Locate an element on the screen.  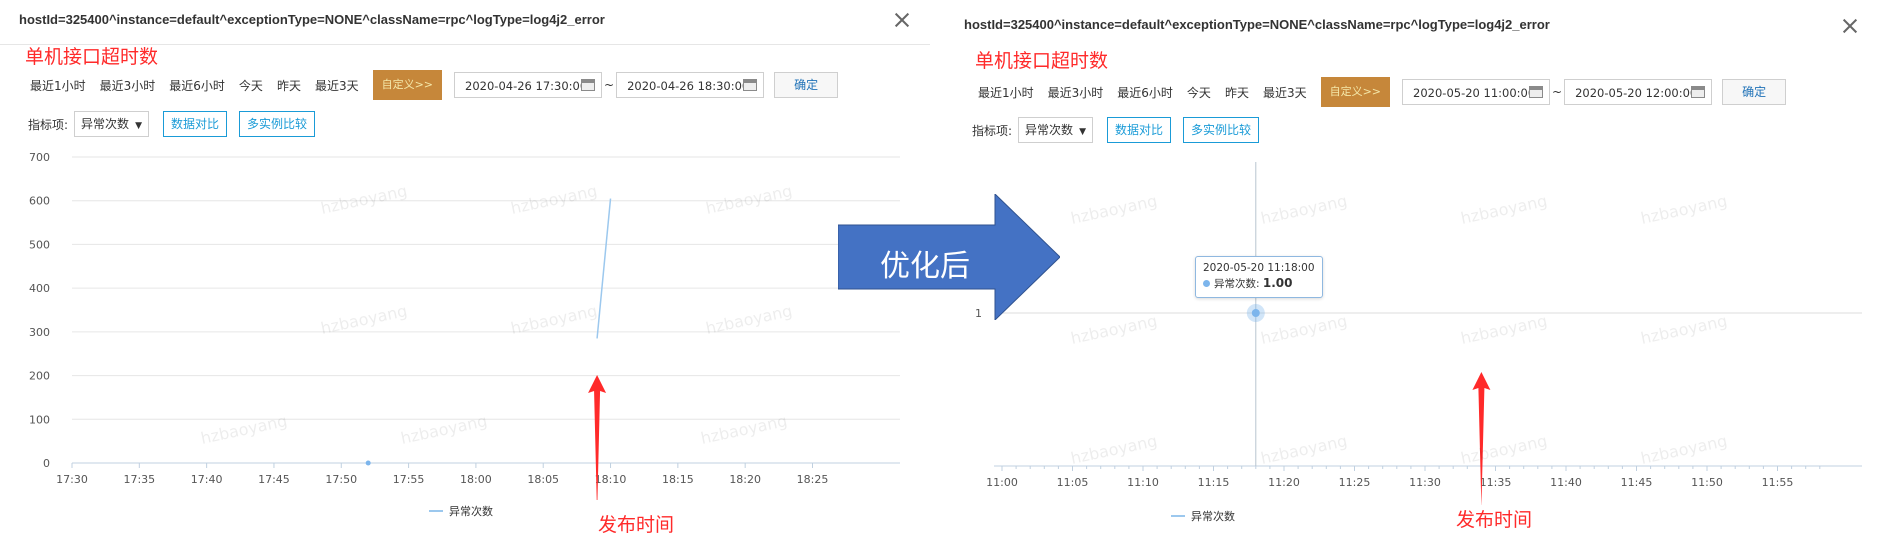
start-time-input: 2020-04-26 17:30:00 is located at coordinates (528, 85).